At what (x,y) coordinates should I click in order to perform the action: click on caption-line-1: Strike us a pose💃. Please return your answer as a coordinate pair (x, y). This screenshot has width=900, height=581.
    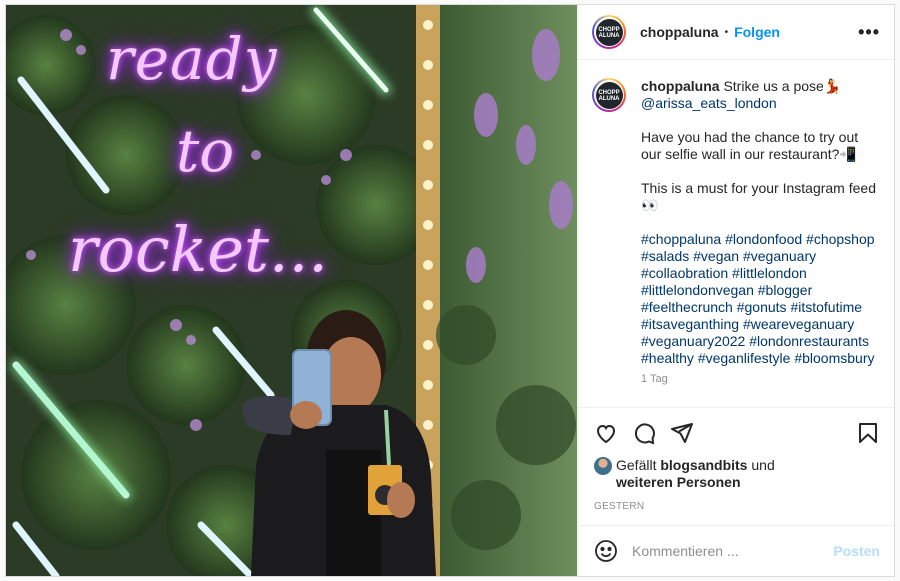
    Looking at the image, I should click on (780, 86).